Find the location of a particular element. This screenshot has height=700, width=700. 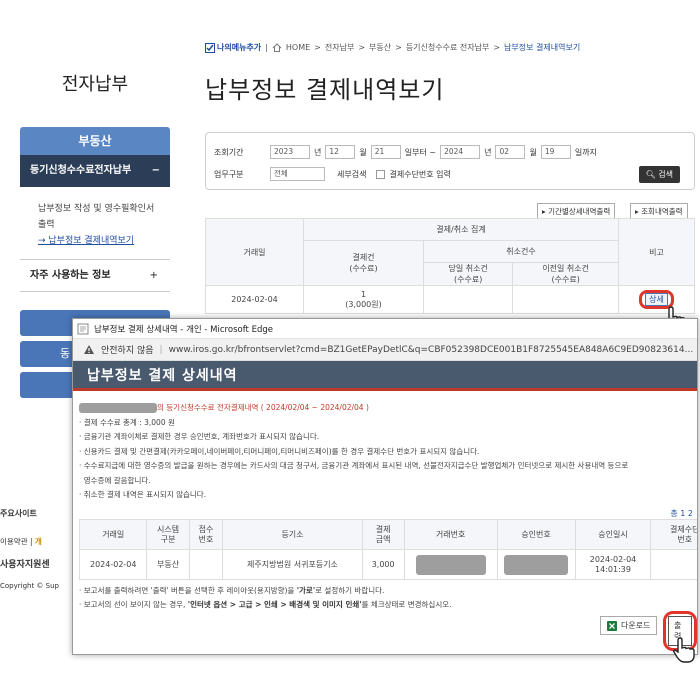

sidebar-section-label: 등기신청수수료전자납부 is located at coordinates (81, 170).